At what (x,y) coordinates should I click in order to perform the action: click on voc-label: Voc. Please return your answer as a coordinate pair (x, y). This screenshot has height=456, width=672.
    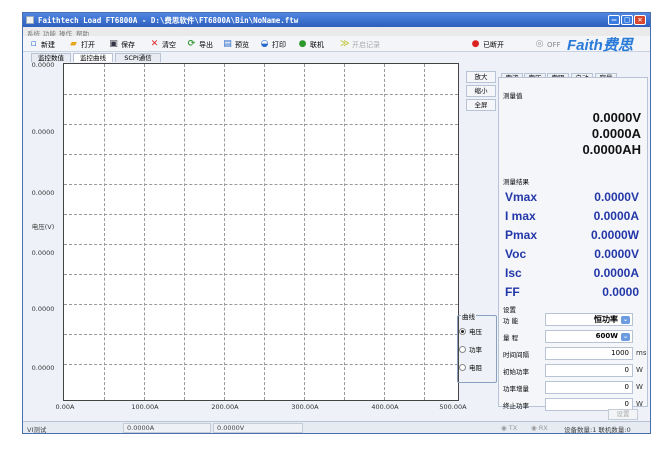
    Looking at the image, I should click on (516, 254).